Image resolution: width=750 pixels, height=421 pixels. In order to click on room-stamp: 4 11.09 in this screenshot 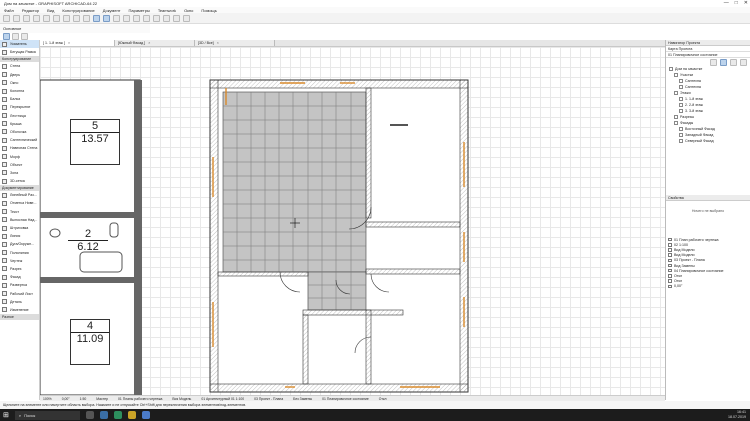, I will do `click(90, 342)`.